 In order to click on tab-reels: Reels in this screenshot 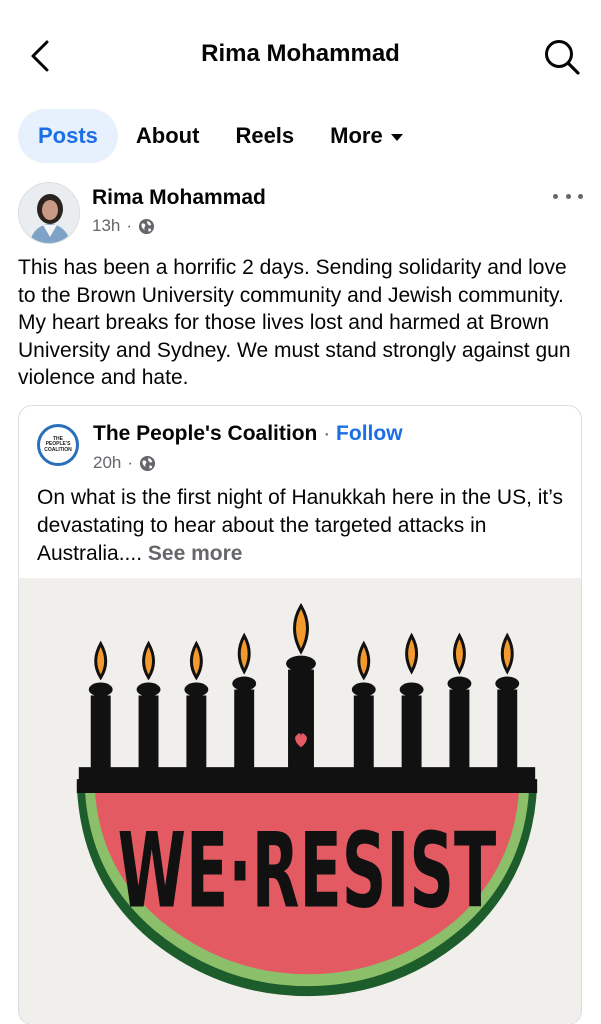, I will do `click(264, 136)`.